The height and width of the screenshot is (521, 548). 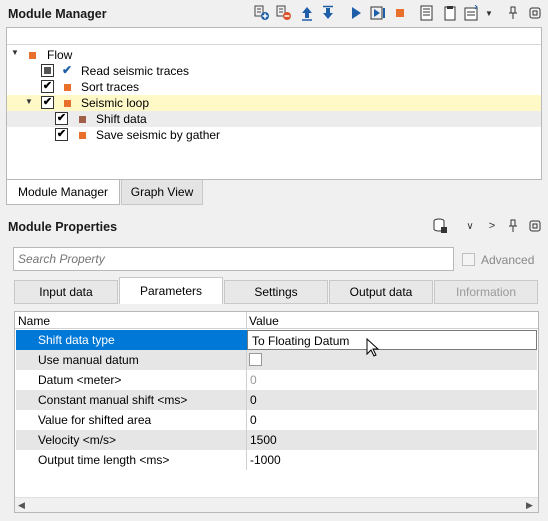 What do you see at coordinates (492, 226) in the screenshot?
I see `chevron-right-icon: >` at bounding box center [492, 226].